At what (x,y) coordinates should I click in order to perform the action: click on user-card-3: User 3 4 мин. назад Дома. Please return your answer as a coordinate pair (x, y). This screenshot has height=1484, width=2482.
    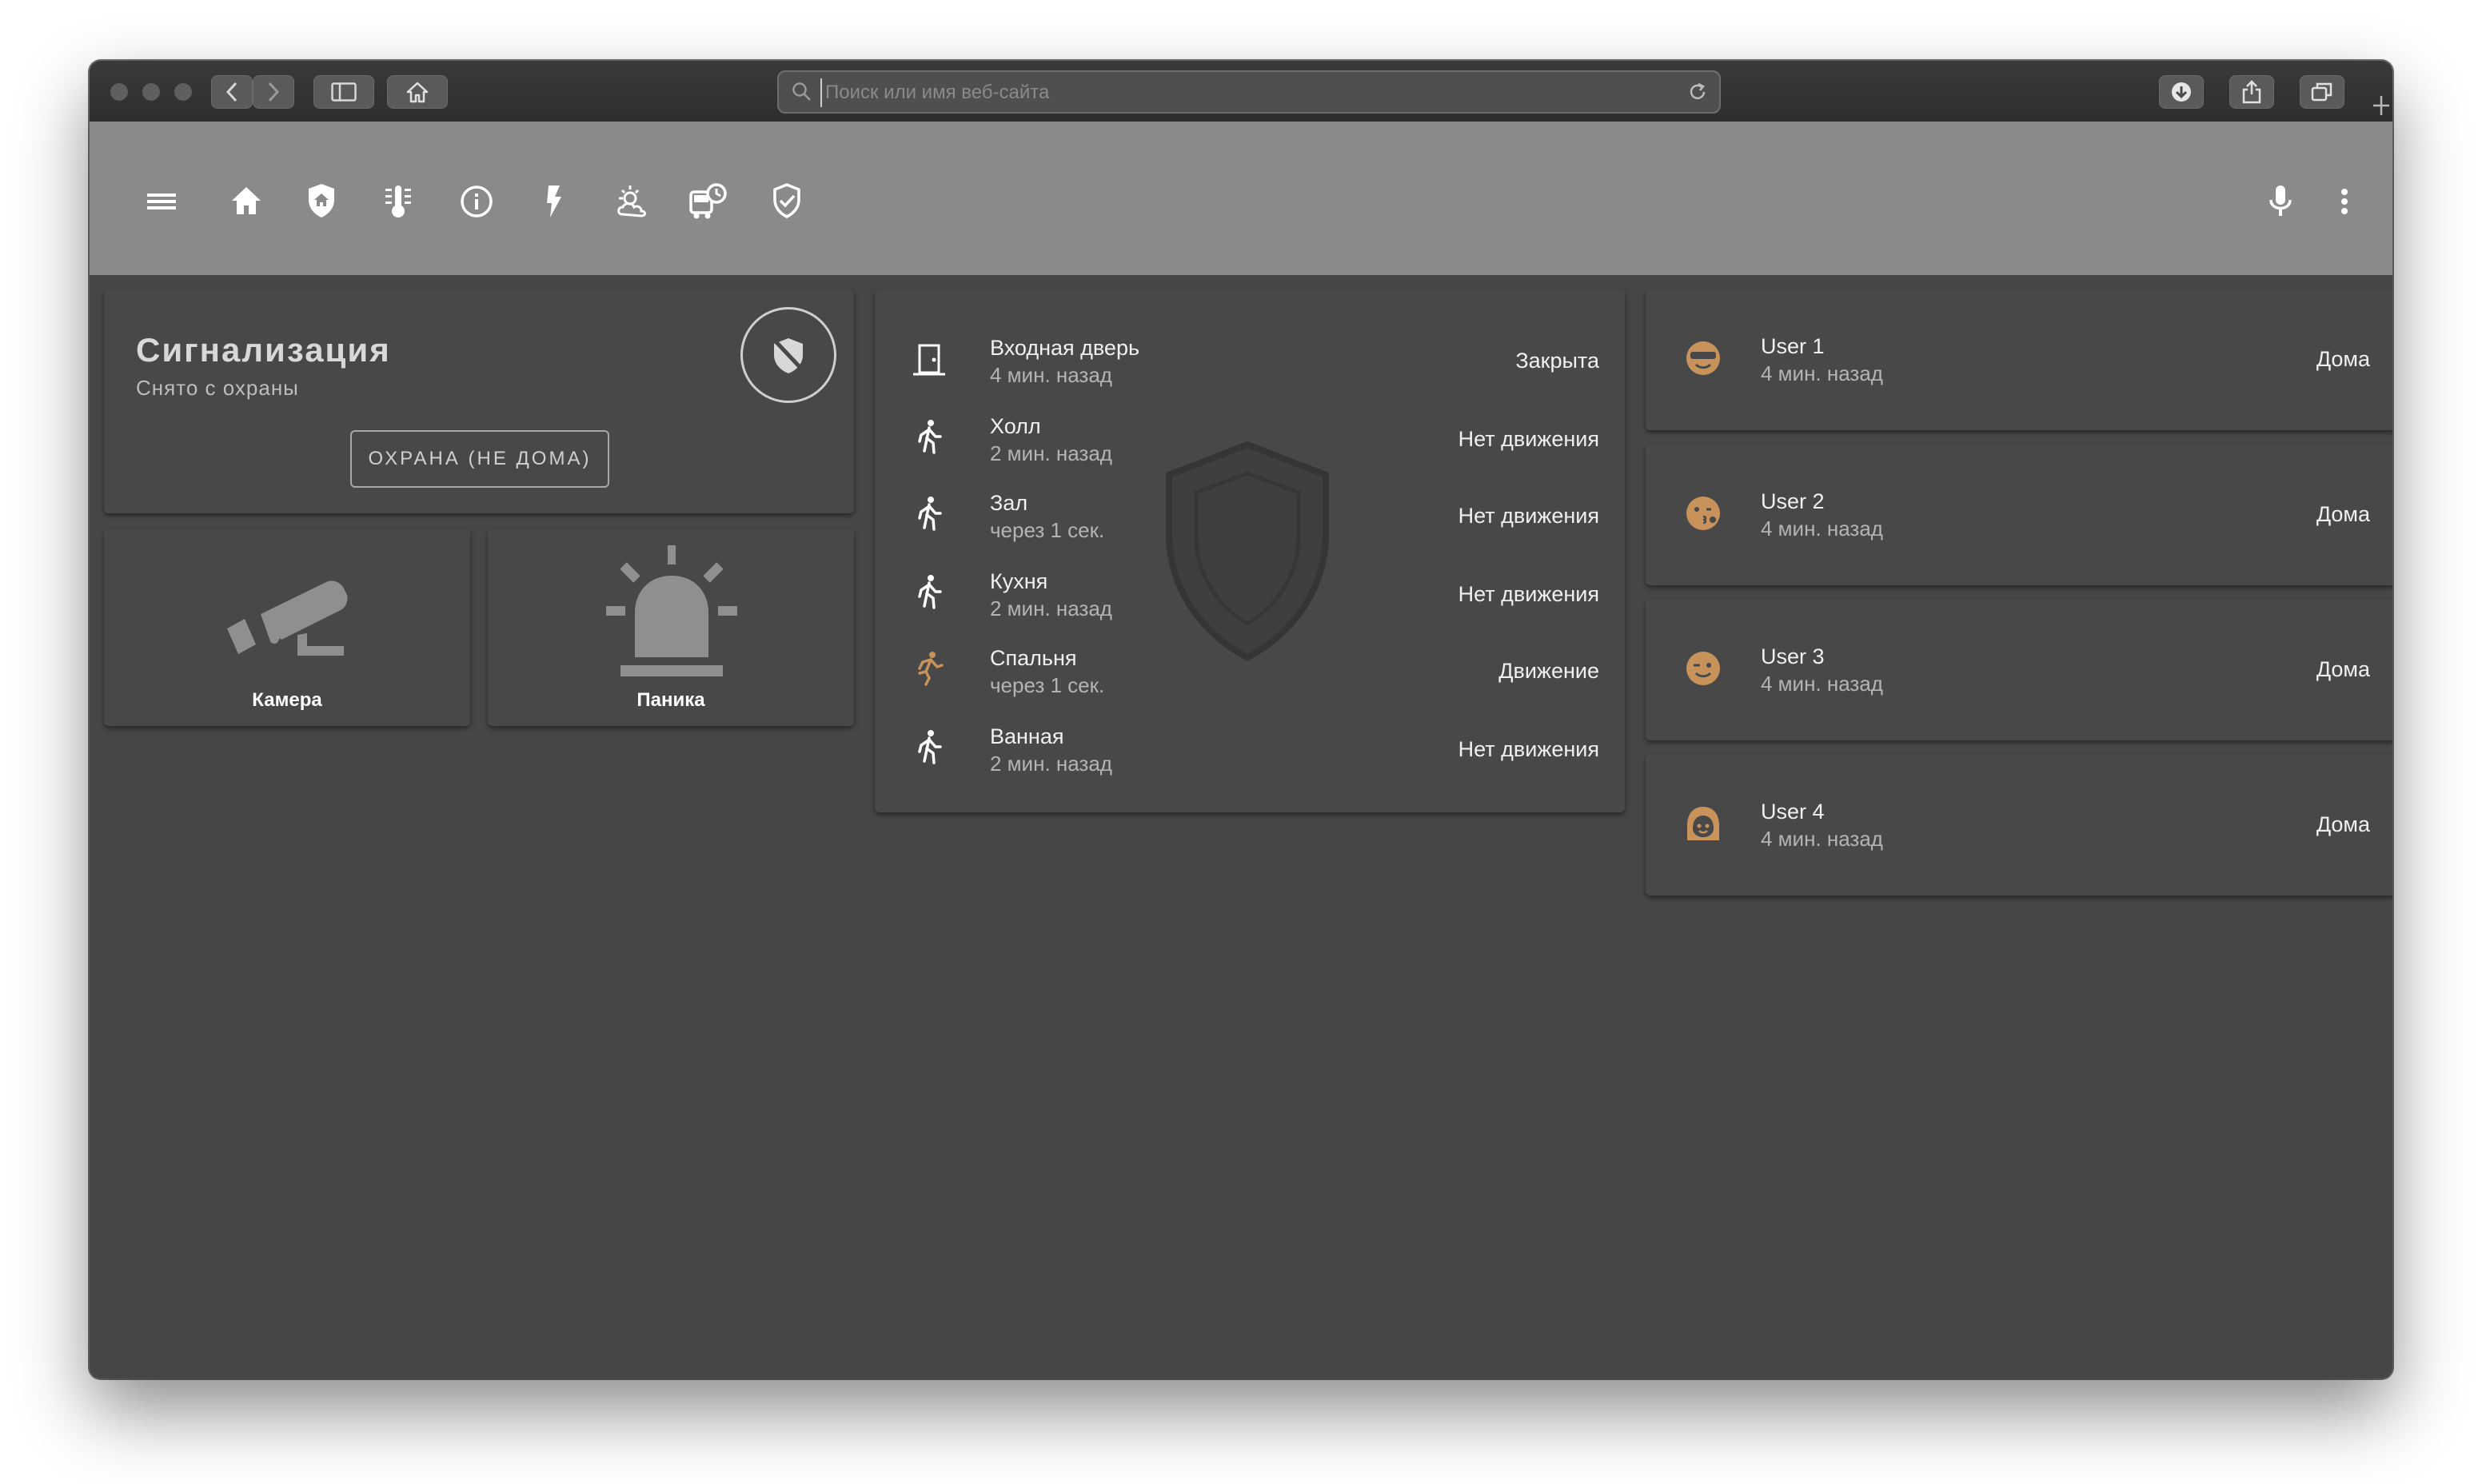
    Looking at the image, I should click on (2019, 670).